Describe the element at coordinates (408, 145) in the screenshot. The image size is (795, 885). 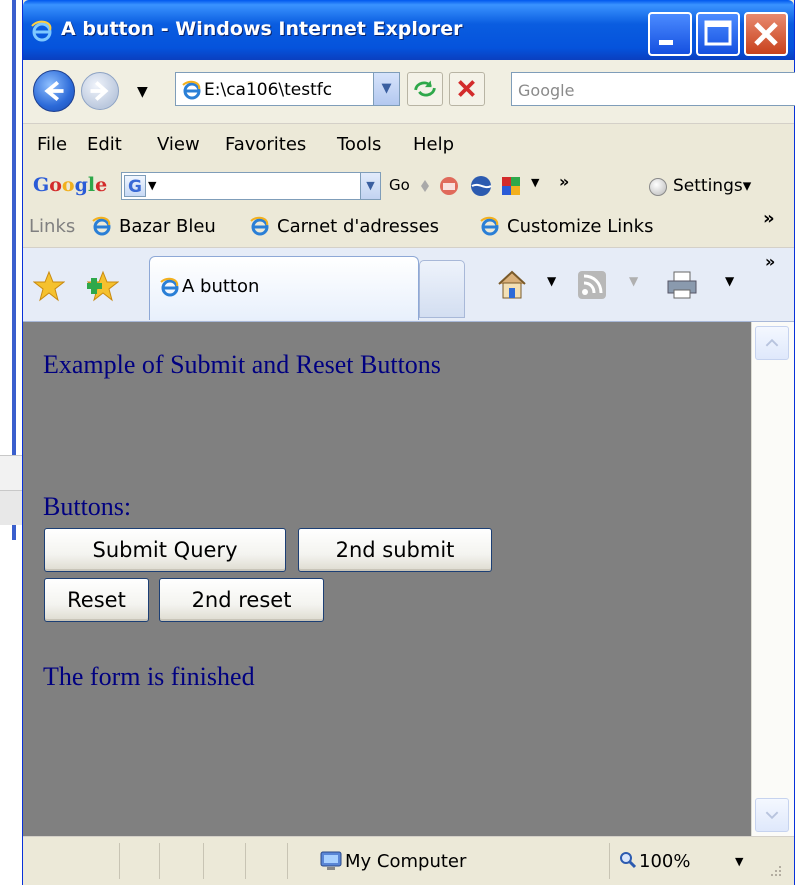
I see `menu-bar: File Edit View Favorites Tools Help` at that location.